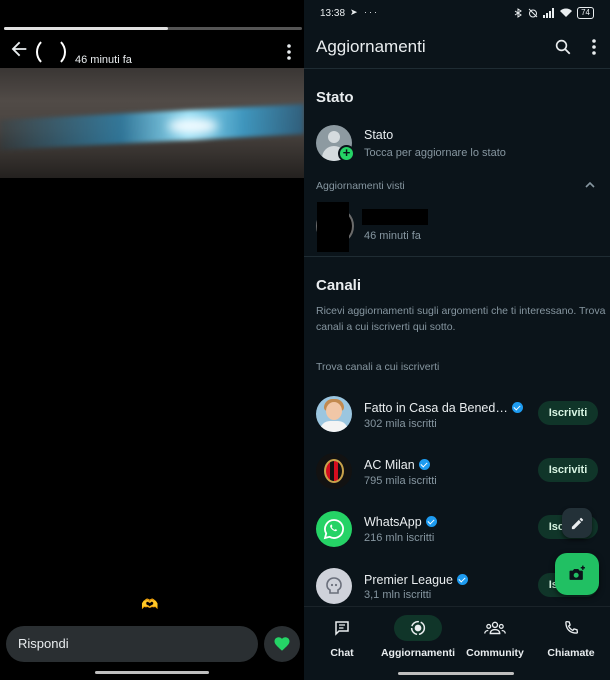  Describe the element at coordinates (418, 642) in the screenshot. I see `nav-tab-updates: Aggiornamenti` at that location.